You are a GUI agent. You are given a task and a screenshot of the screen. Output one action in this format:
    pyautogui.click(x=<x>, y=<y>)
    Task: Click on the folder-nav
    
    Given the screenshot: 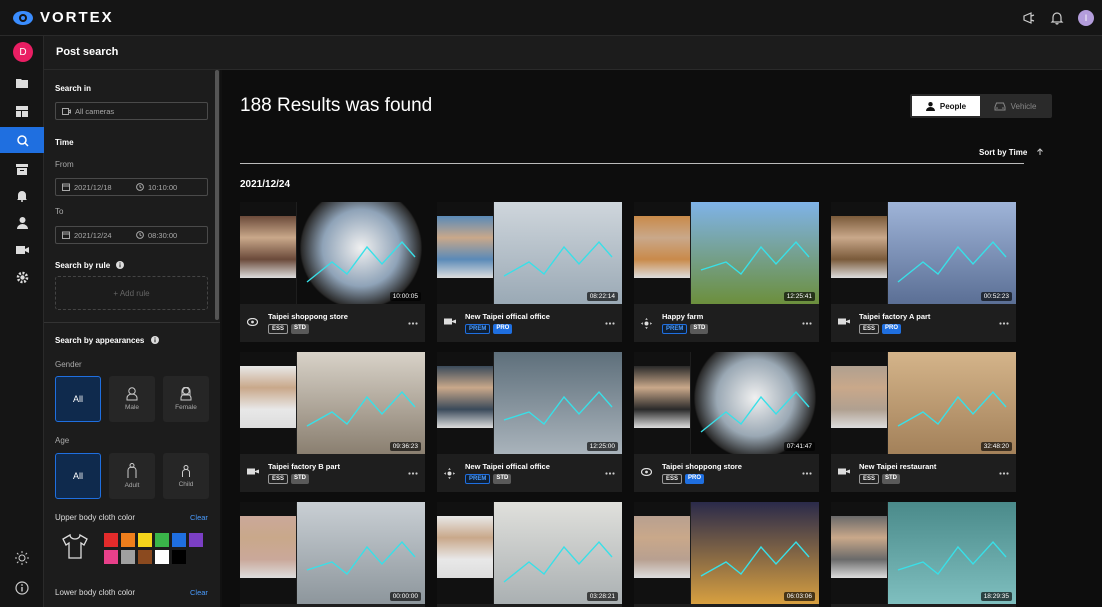 What is the action you would take?
    pyautogui.click(x=22, y=83)
    